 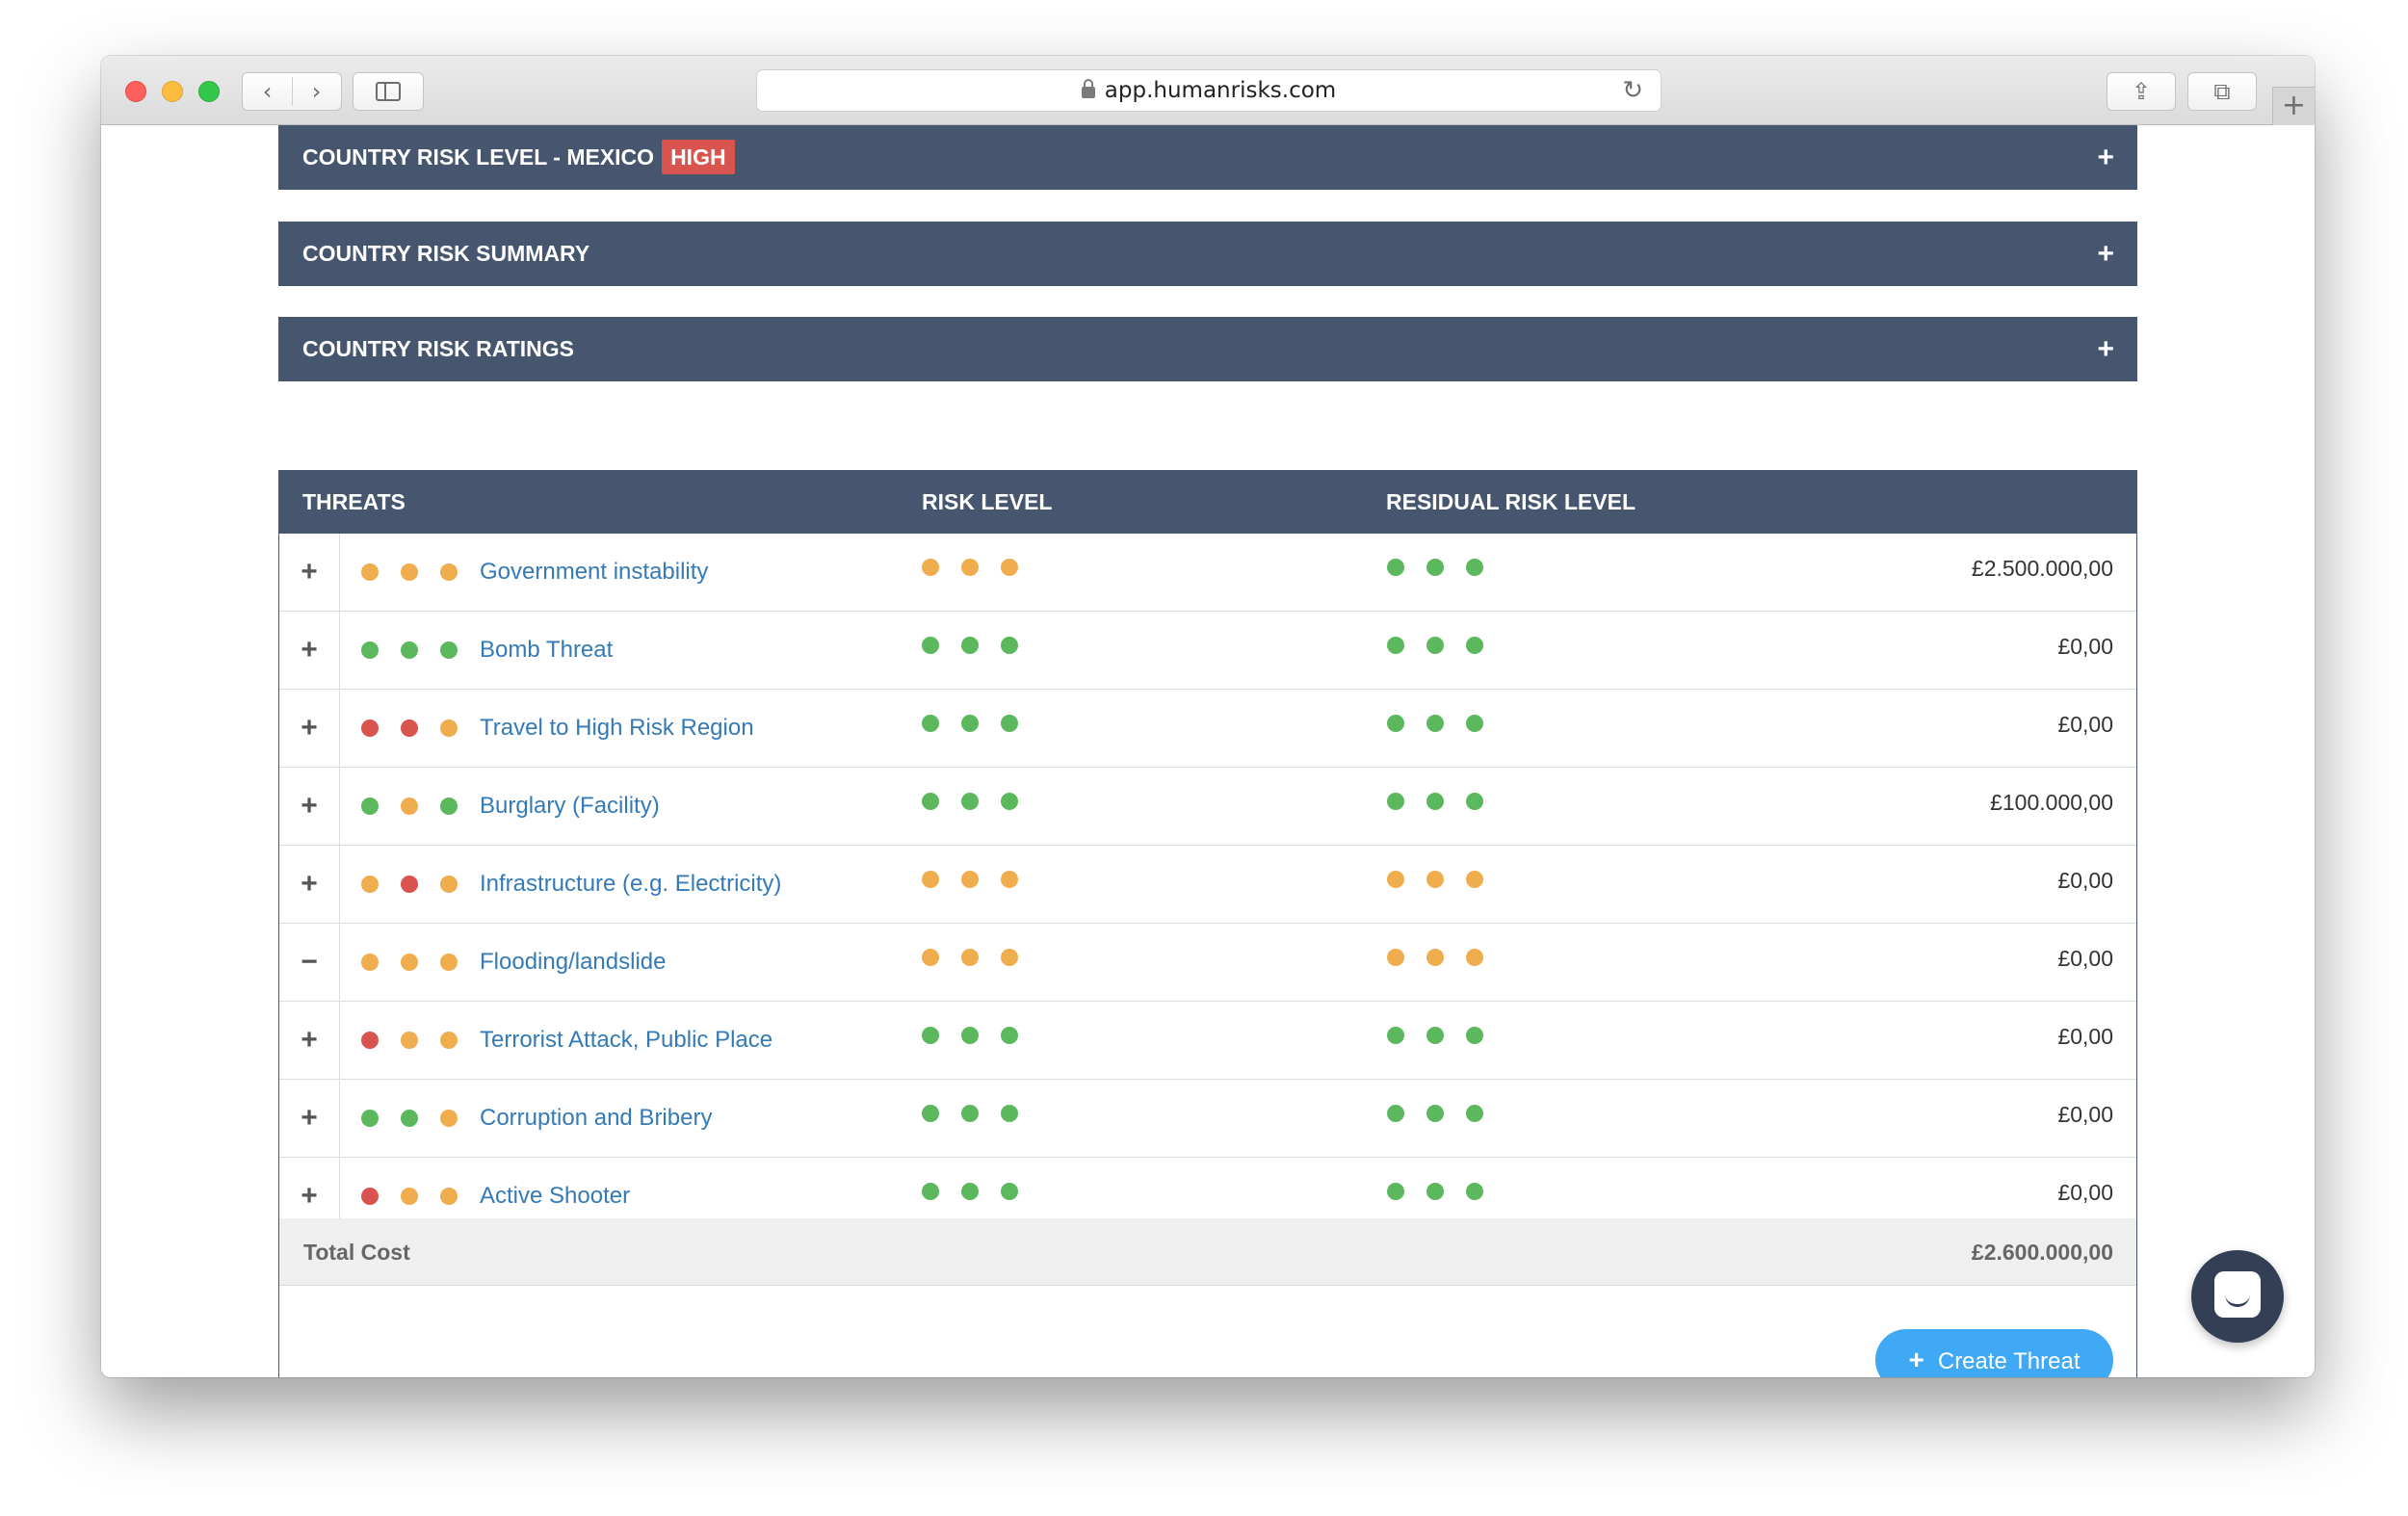 I want to click on total-cost-row: Total Cost £2.600.000,00, so click(x=1207, y=1252).